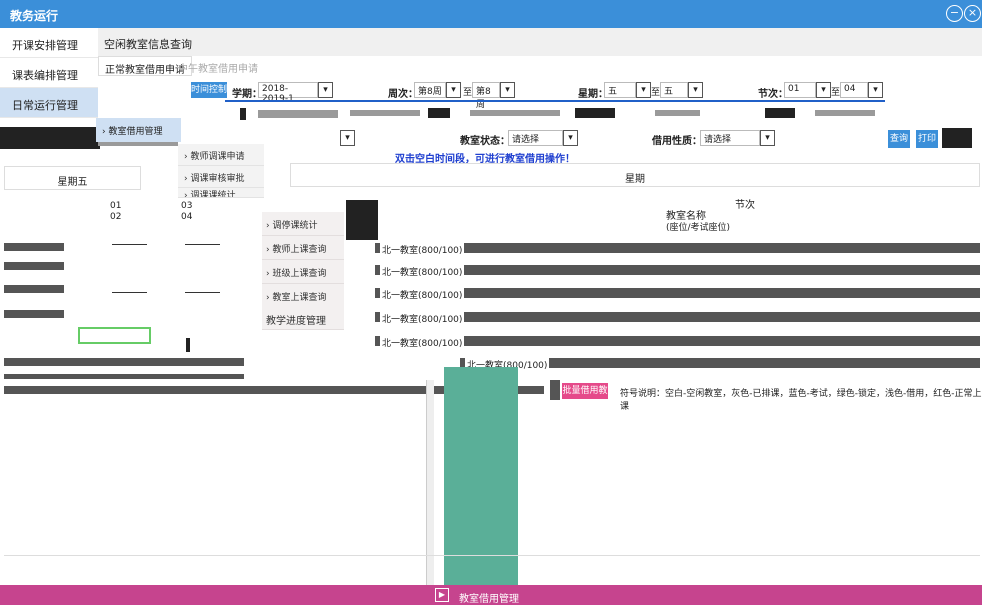  I want to click on day-from-select: 五, so click(620, 90).